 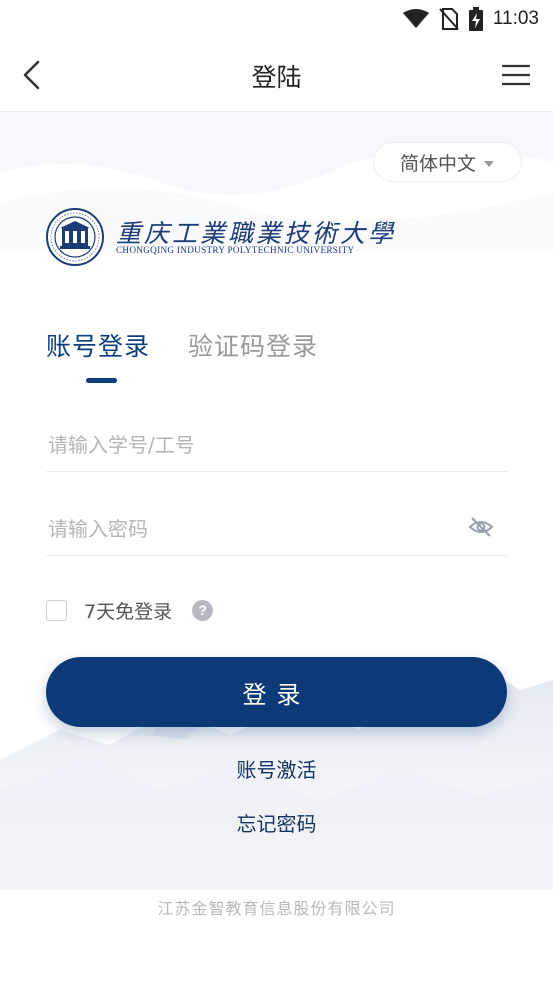 What do you see at coordinates (438, 163) in the screenshot?
I see `language-label: 简体中文` at bounding box center [438, 163].